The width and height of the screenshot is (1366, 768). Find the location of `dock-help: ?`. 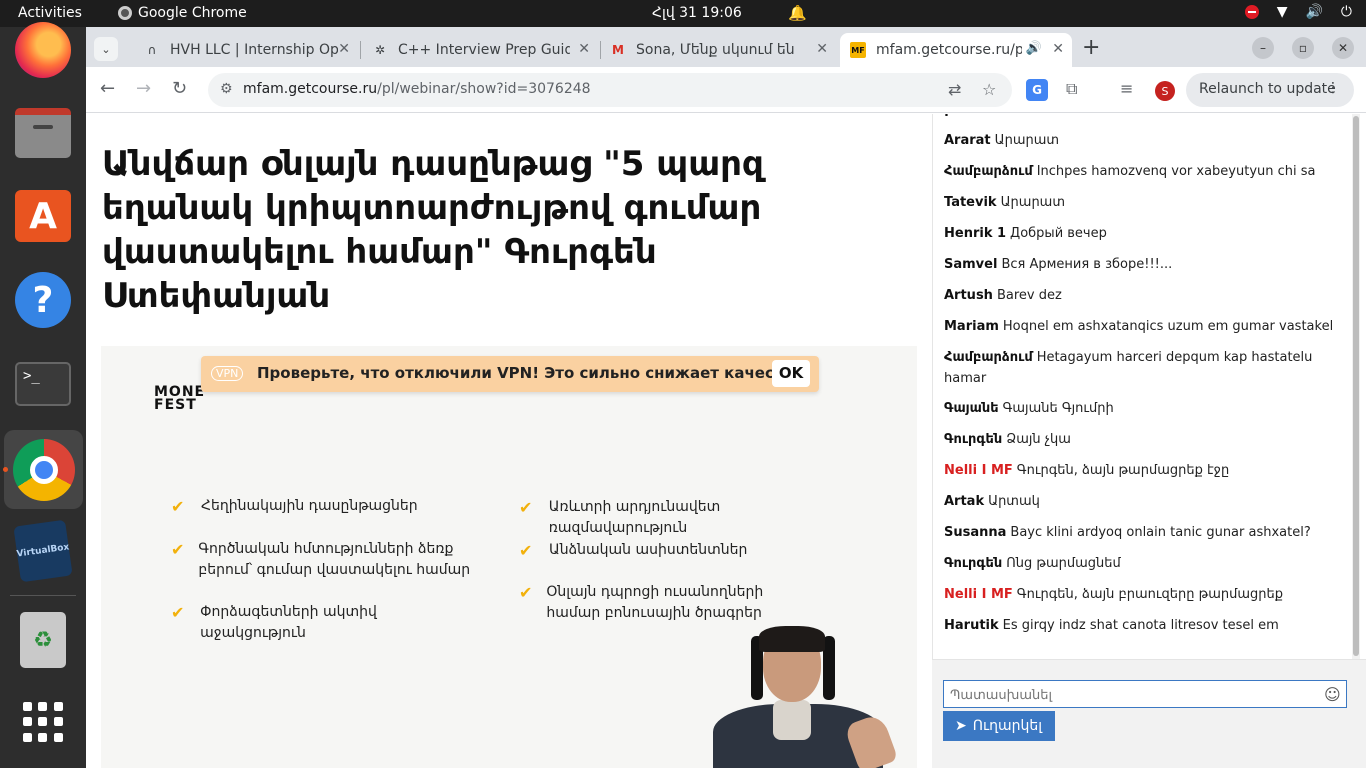

dock-help: ? is located at coordinates (43, 300).